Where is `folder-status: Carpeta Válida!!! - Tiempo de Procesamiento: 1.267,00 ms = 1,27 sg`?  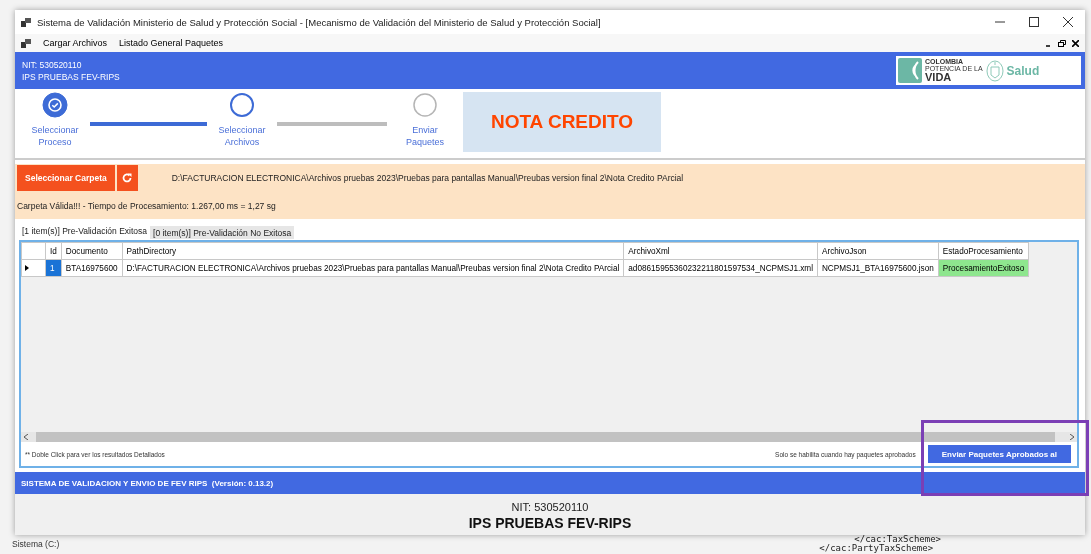 folder-status: Carpeta Válida!!! - Tiempo de Procesamiento: 1.267,00 ms = 1,27 sg is located at coordinates (147, 206).